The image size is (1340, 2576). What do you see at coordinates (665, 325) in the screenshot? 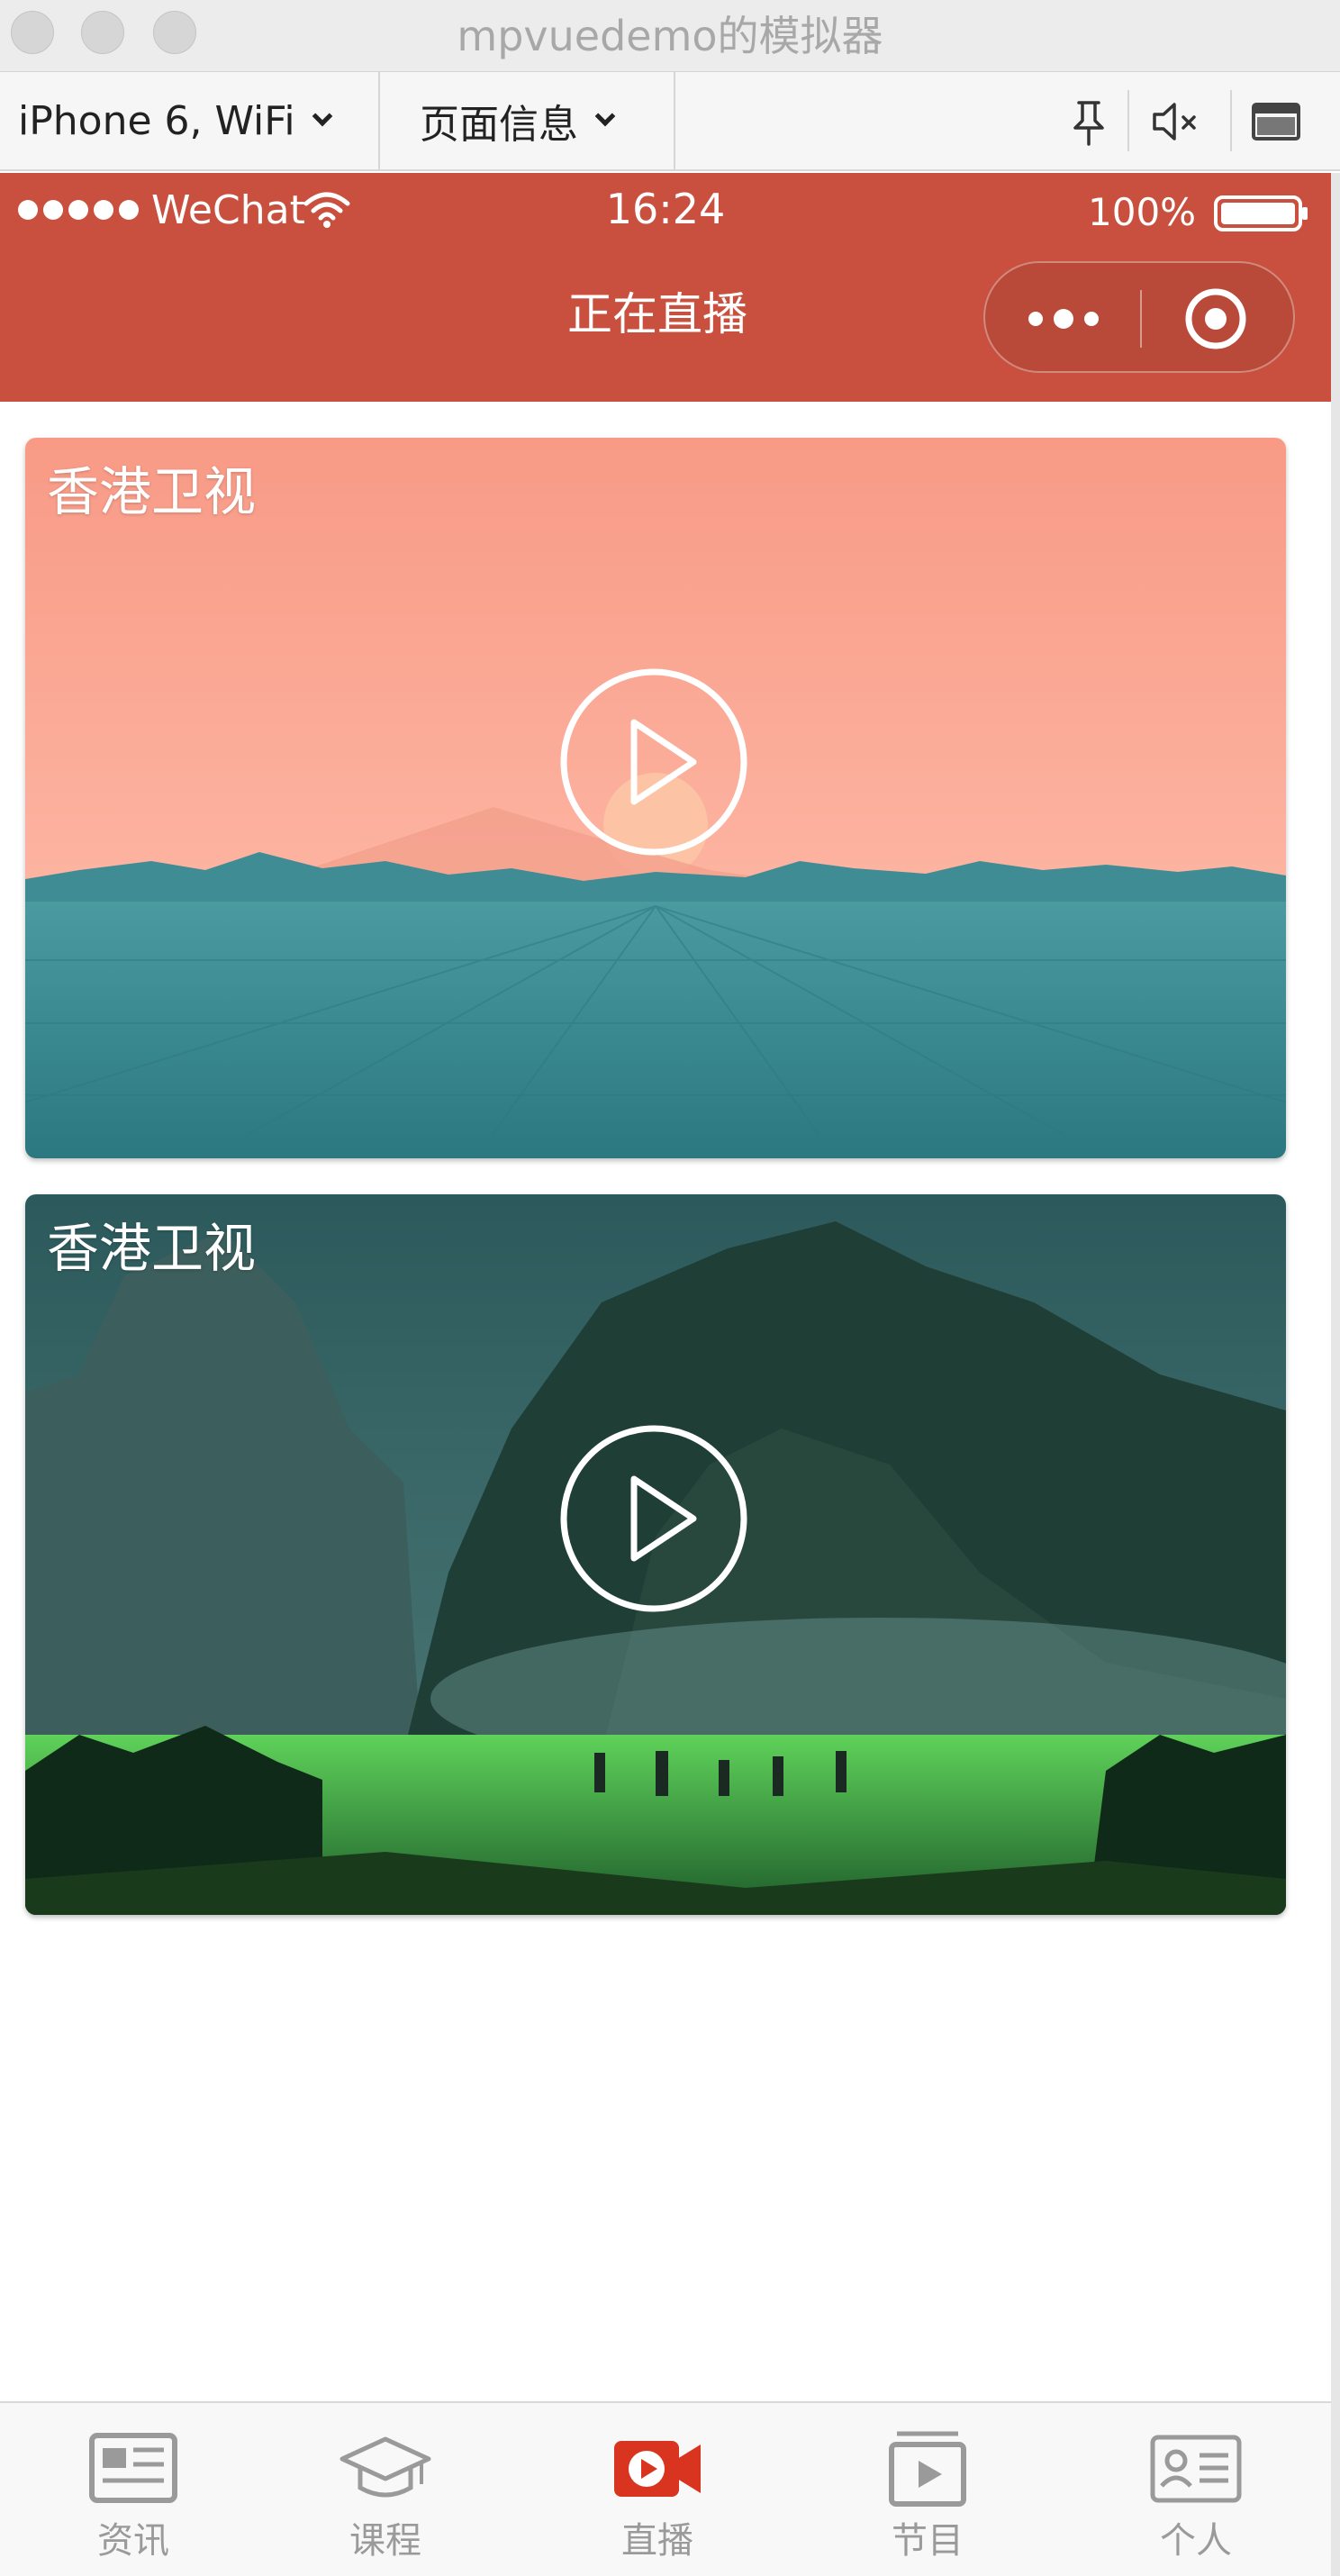
I see `navigation-bar: 正在直播` at bounding box center [665, 325].